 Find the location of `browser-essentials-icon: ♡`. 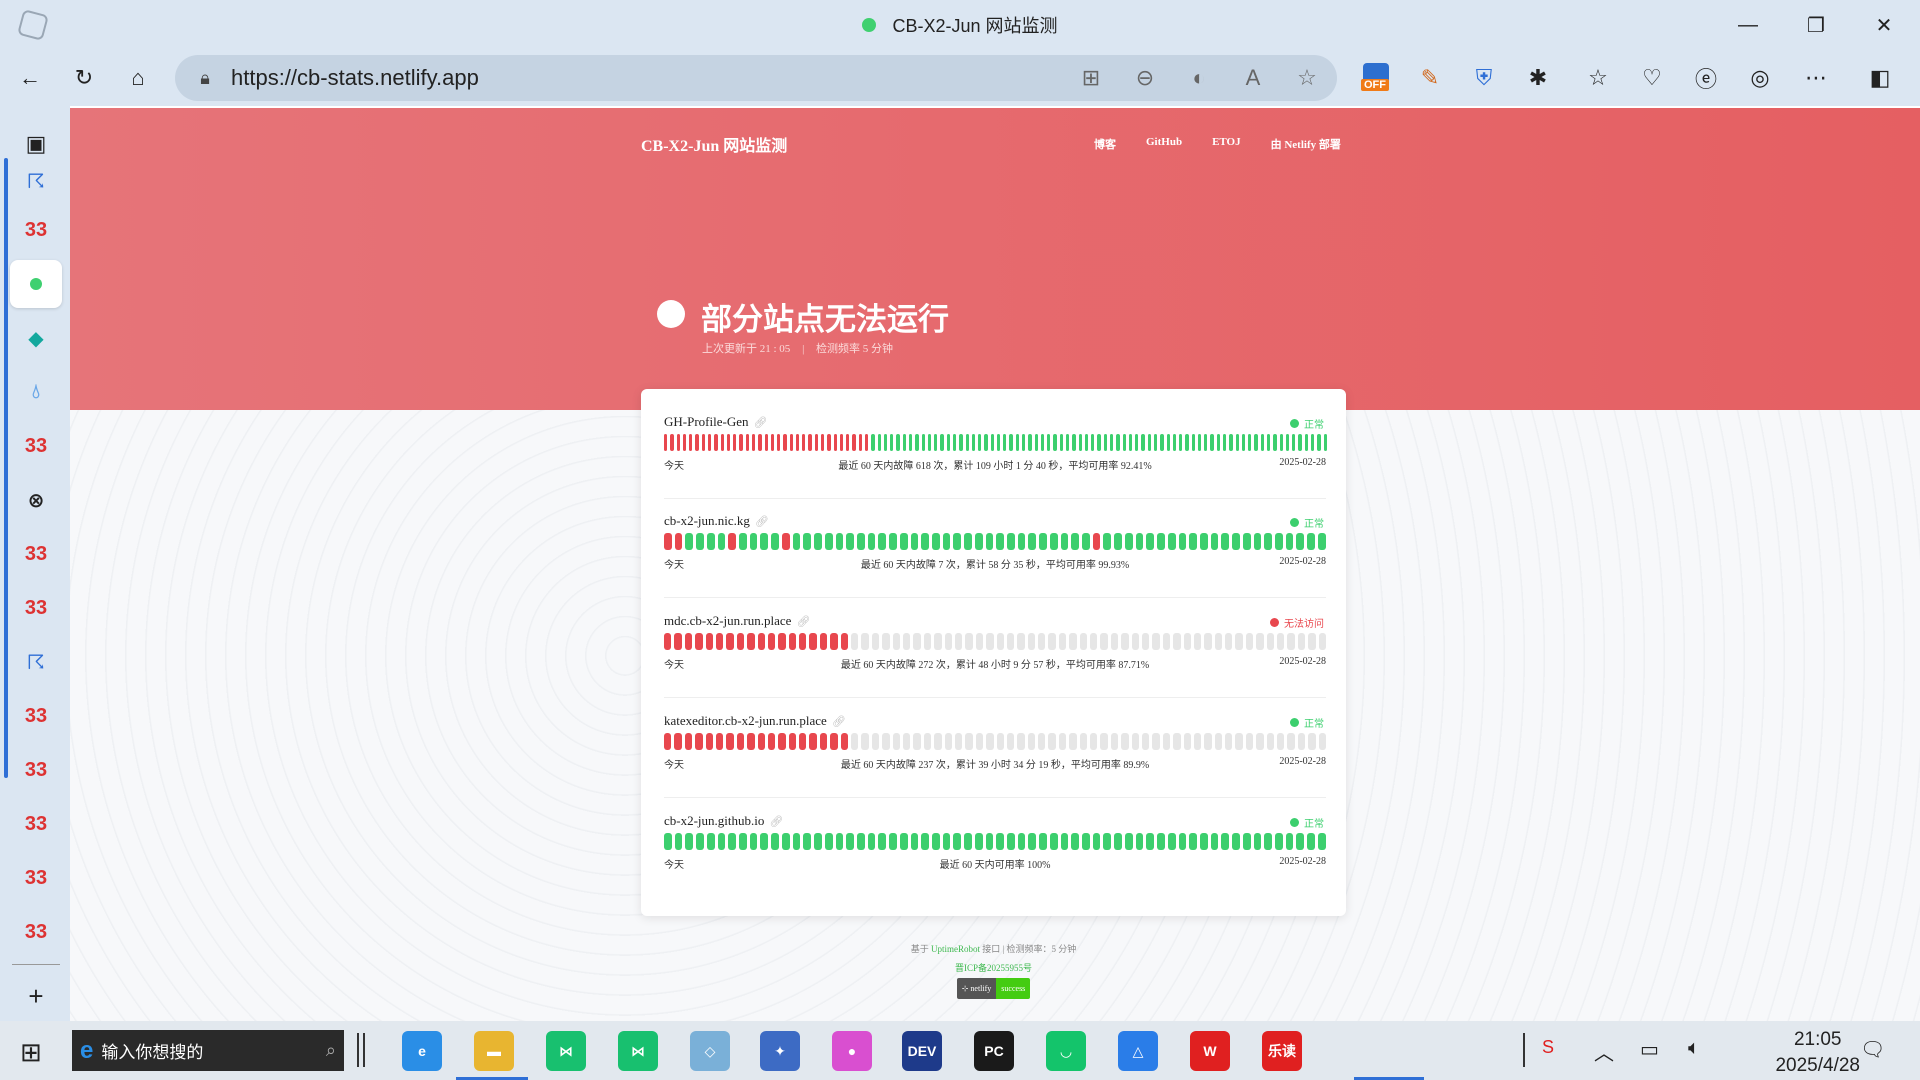

browser-essentials-icon: ♡ is located at coordinates (1652, 78).